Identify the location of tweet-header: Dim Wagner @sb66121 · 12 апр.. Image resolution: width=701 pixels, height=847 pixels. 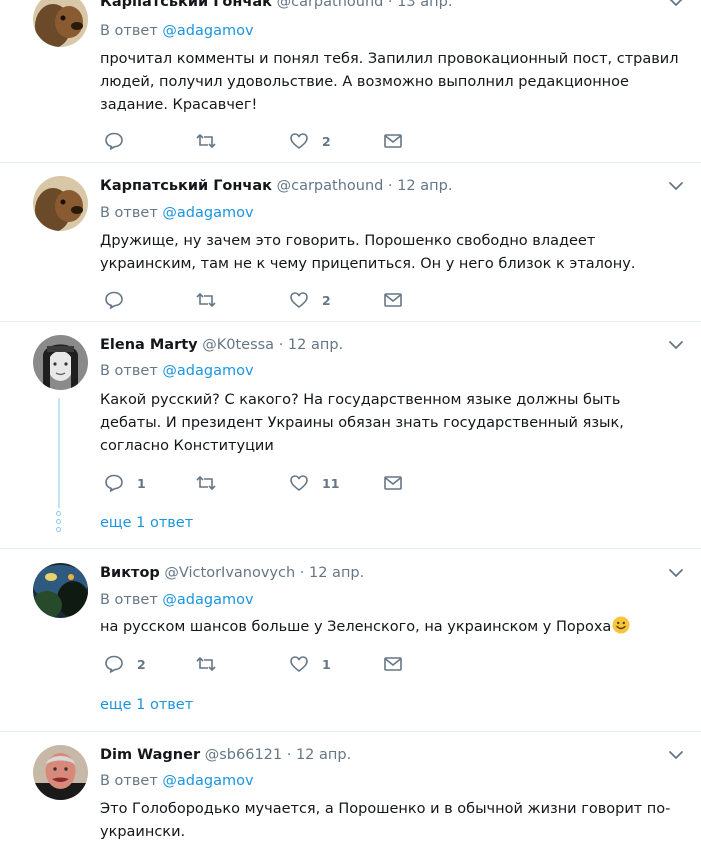
(225, 755).